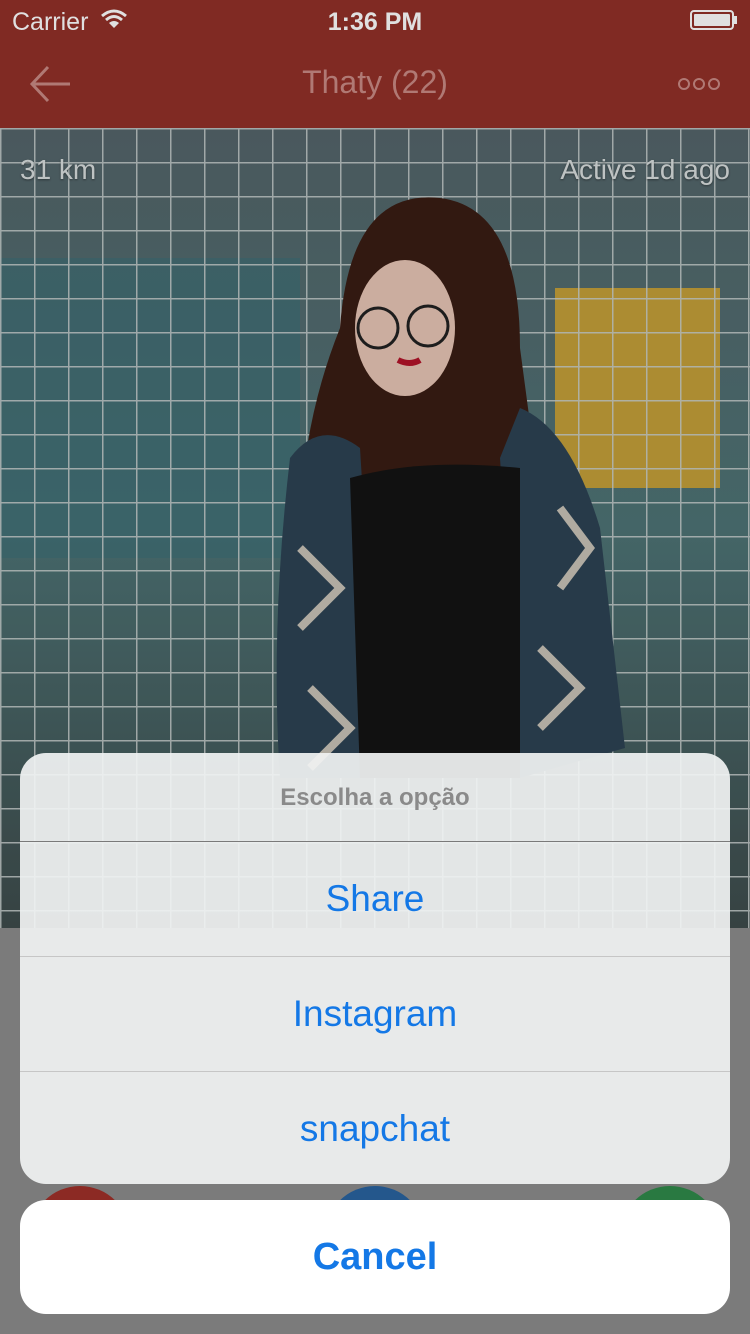  I want to click on snapchat-option: snapchat, so click(375, 1128).